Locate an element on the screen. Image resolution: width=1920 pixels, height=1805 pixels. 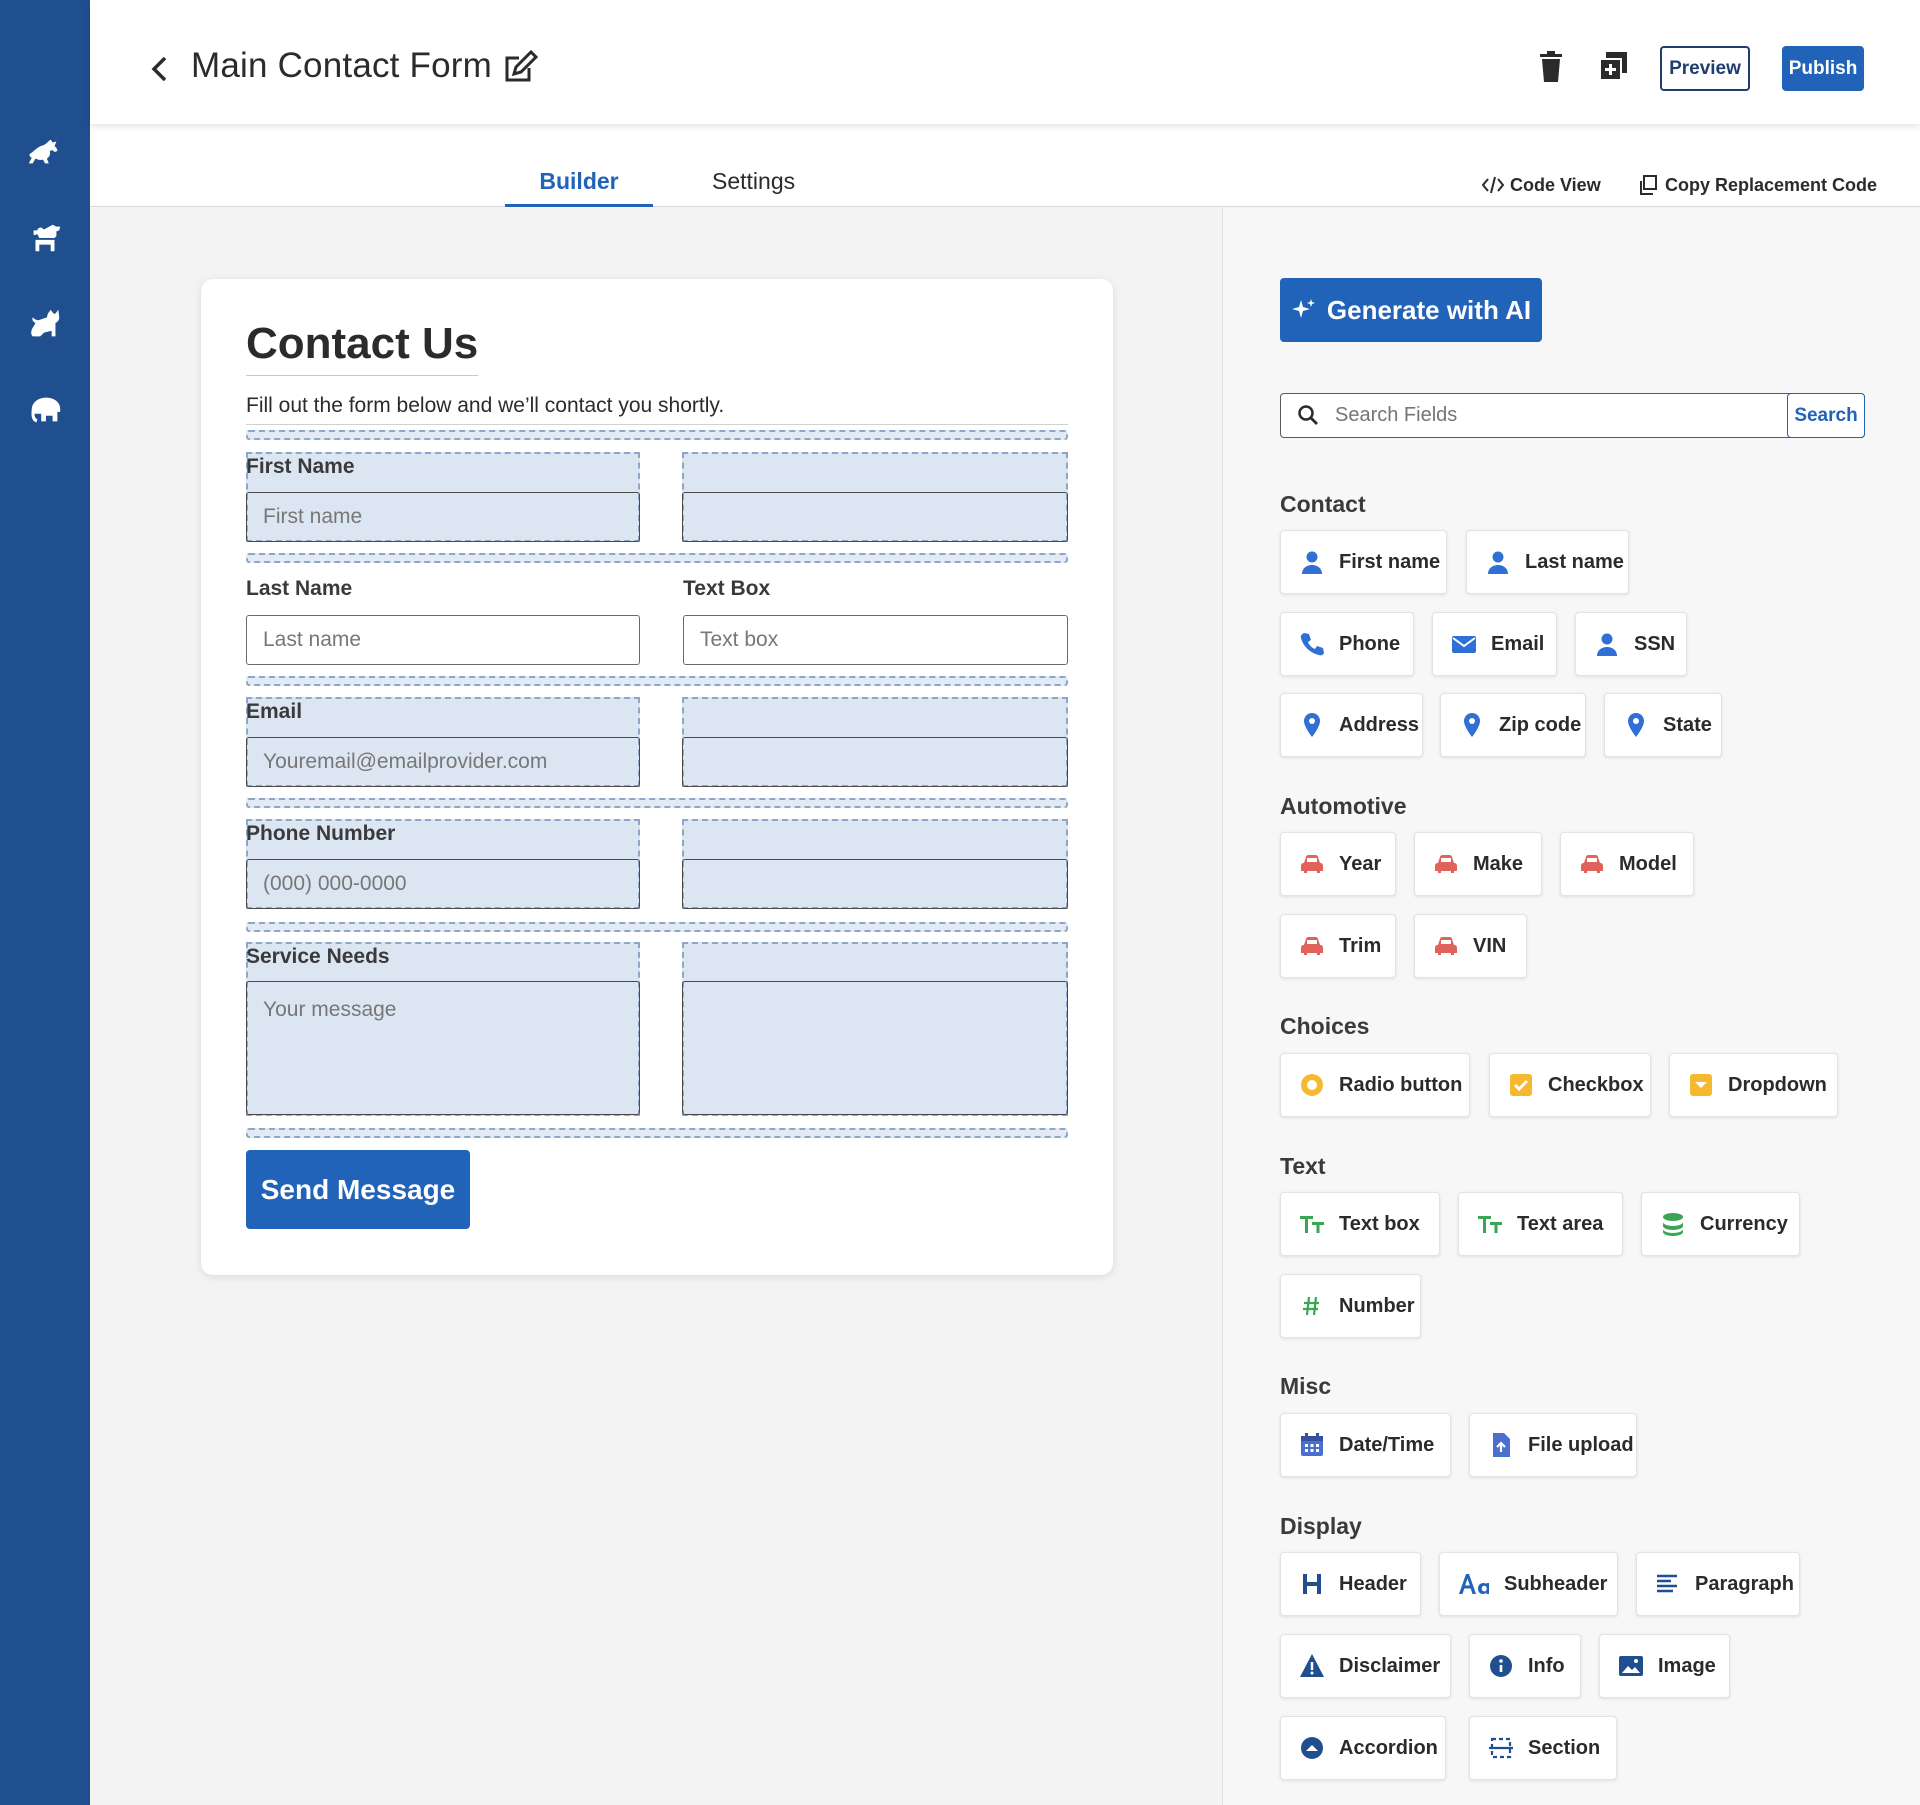
car-icon is located at coordinates (1446, 864).